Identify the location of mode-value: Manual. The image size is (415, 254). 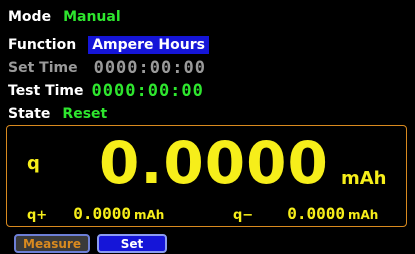
(92, 17).